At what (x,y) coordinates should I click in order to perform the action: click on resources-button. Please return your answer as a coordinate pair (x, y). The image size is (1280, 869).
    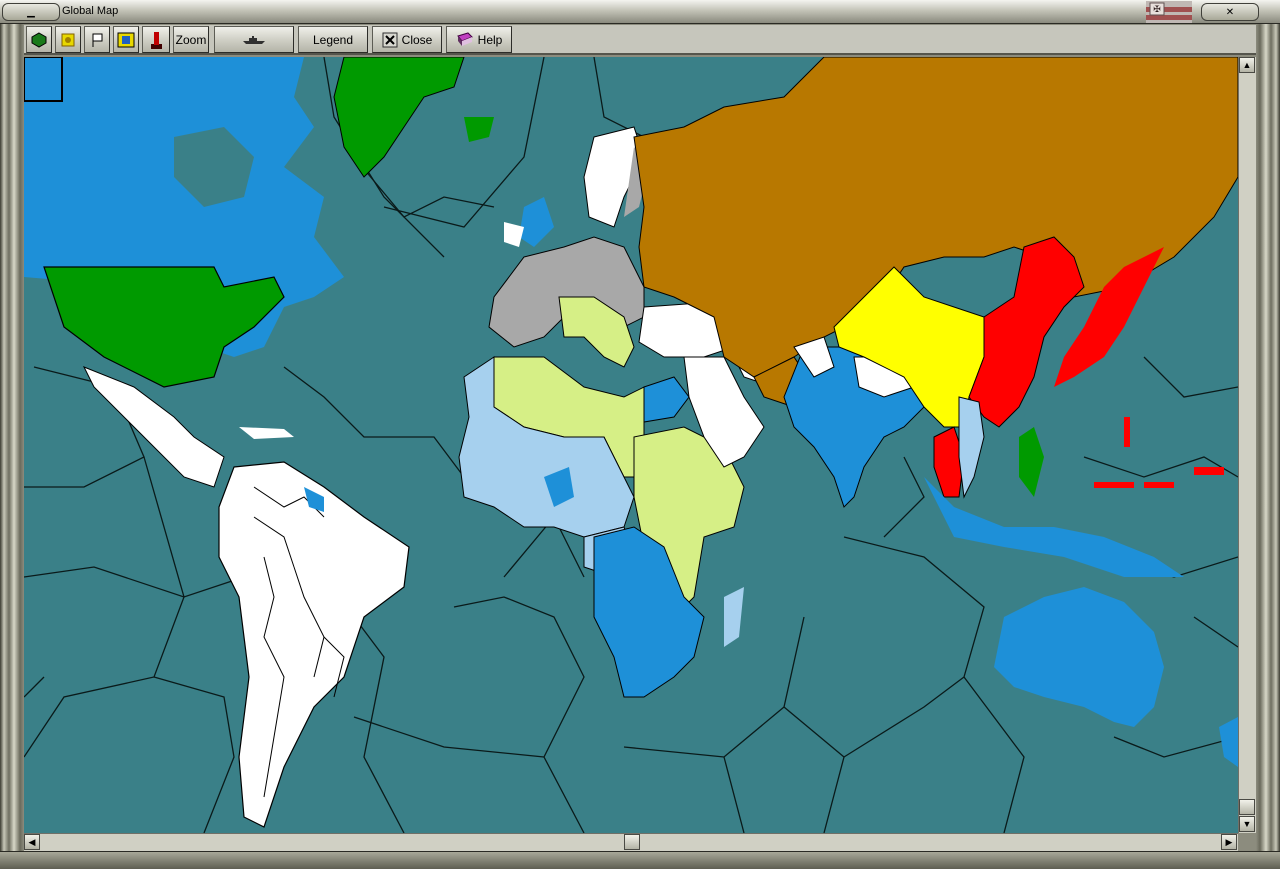
    Looking at the image, I should click on (68, 39).